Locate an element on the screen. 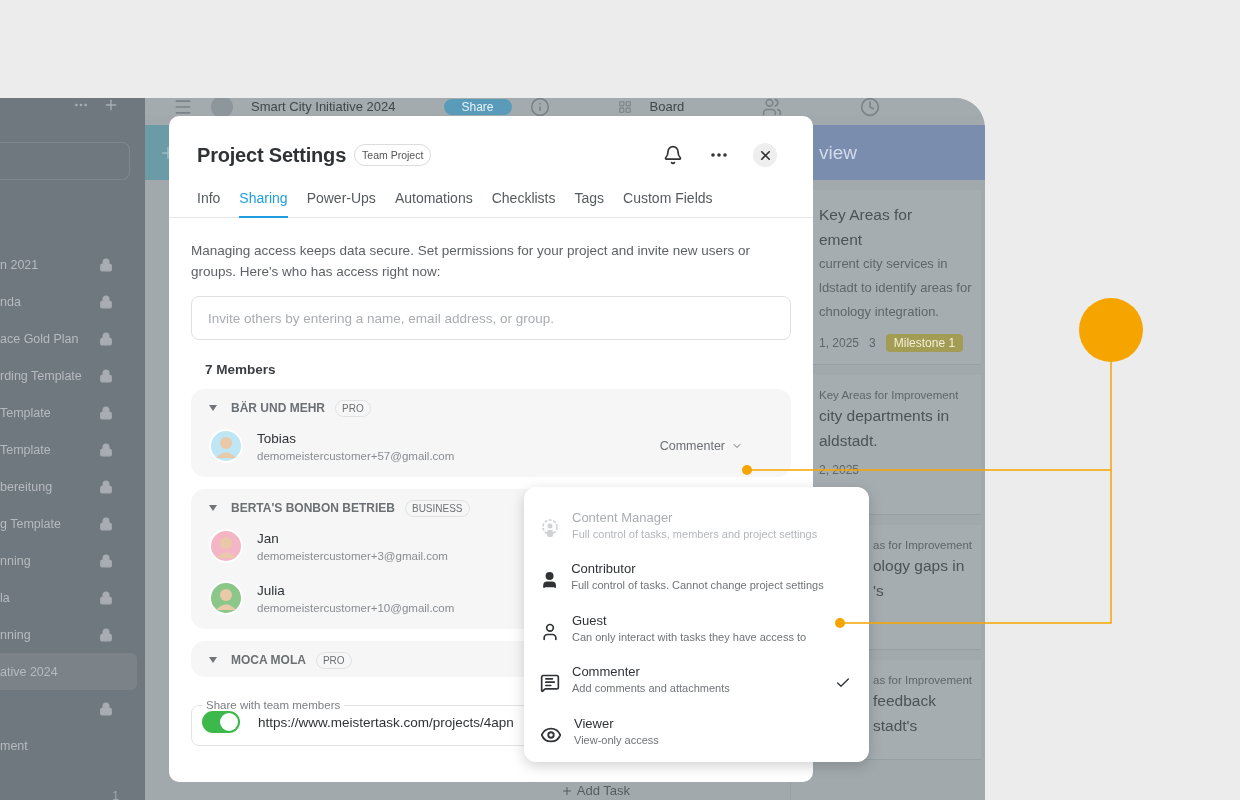  due-date: 1, 2025 is located at coordinates (839, 343).